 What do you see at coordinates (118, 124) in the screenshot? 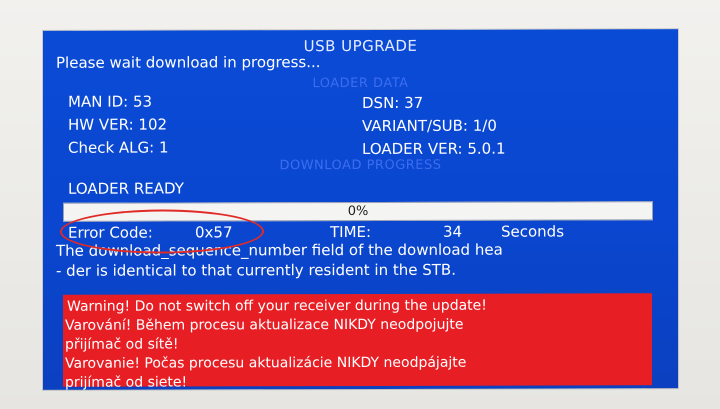
I see `hw-ver-field: HW VER: 102` at bounding box center [118, 124].